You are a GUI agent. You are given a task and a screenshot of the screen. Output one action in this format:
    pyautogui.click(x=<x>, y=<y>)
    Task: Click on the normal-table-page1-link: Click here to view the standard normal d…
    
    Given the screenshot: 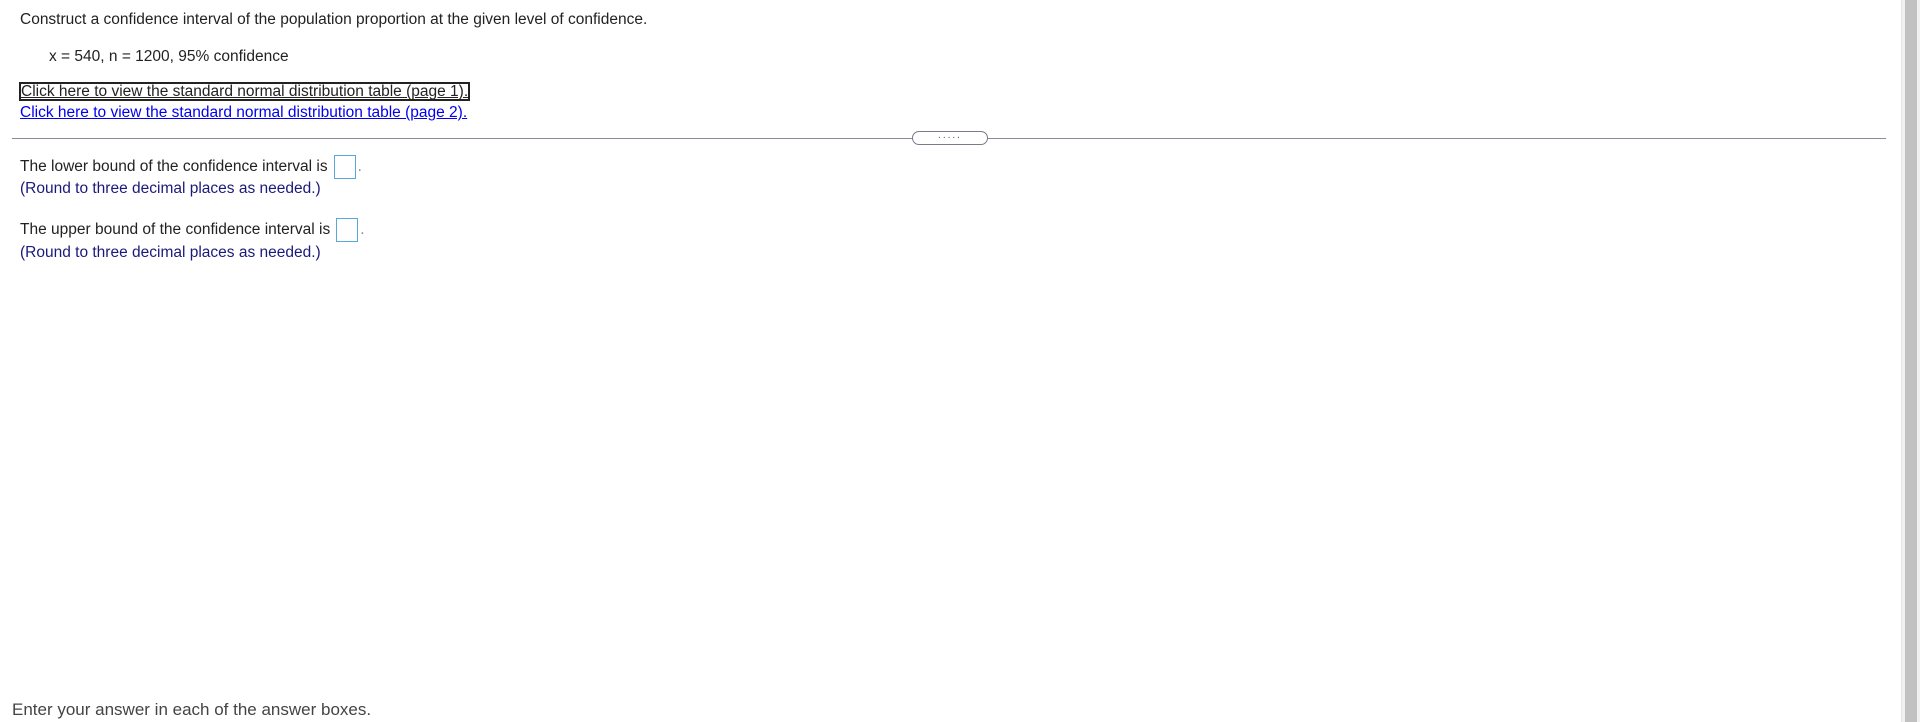 What is the action you would take?
    pyautogui.click(x=244, y=91)
    